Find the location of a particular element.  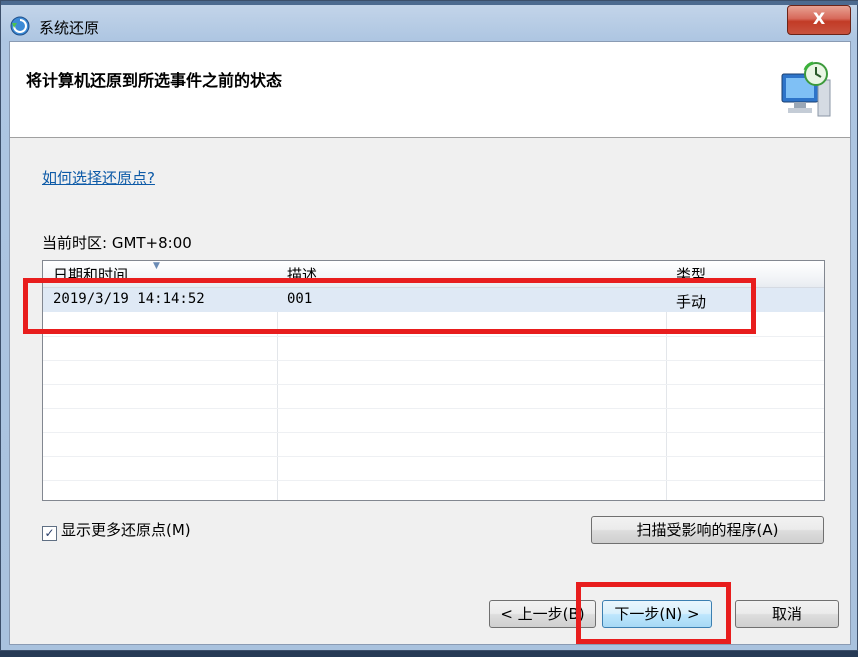

window-title: 系统还原 is located at coordinates (69, 28).